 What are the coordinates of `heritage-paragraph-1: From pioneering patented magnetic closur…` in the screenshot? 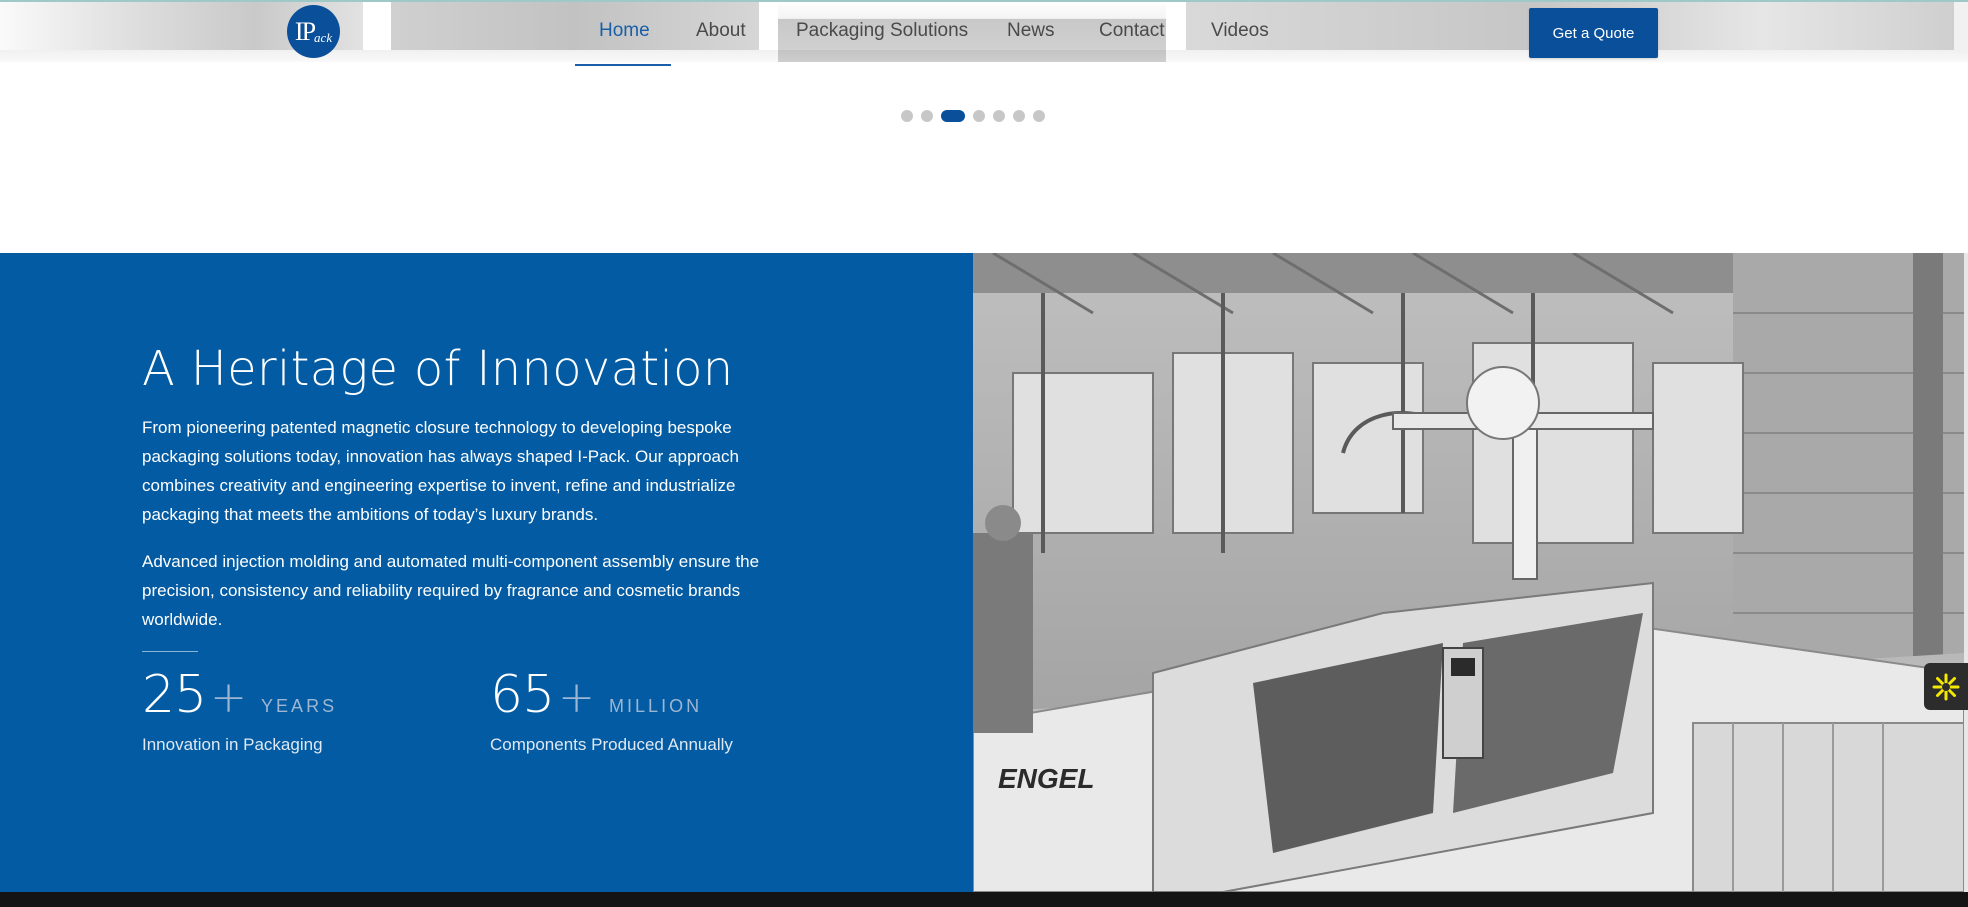 It's located at (440, 471).